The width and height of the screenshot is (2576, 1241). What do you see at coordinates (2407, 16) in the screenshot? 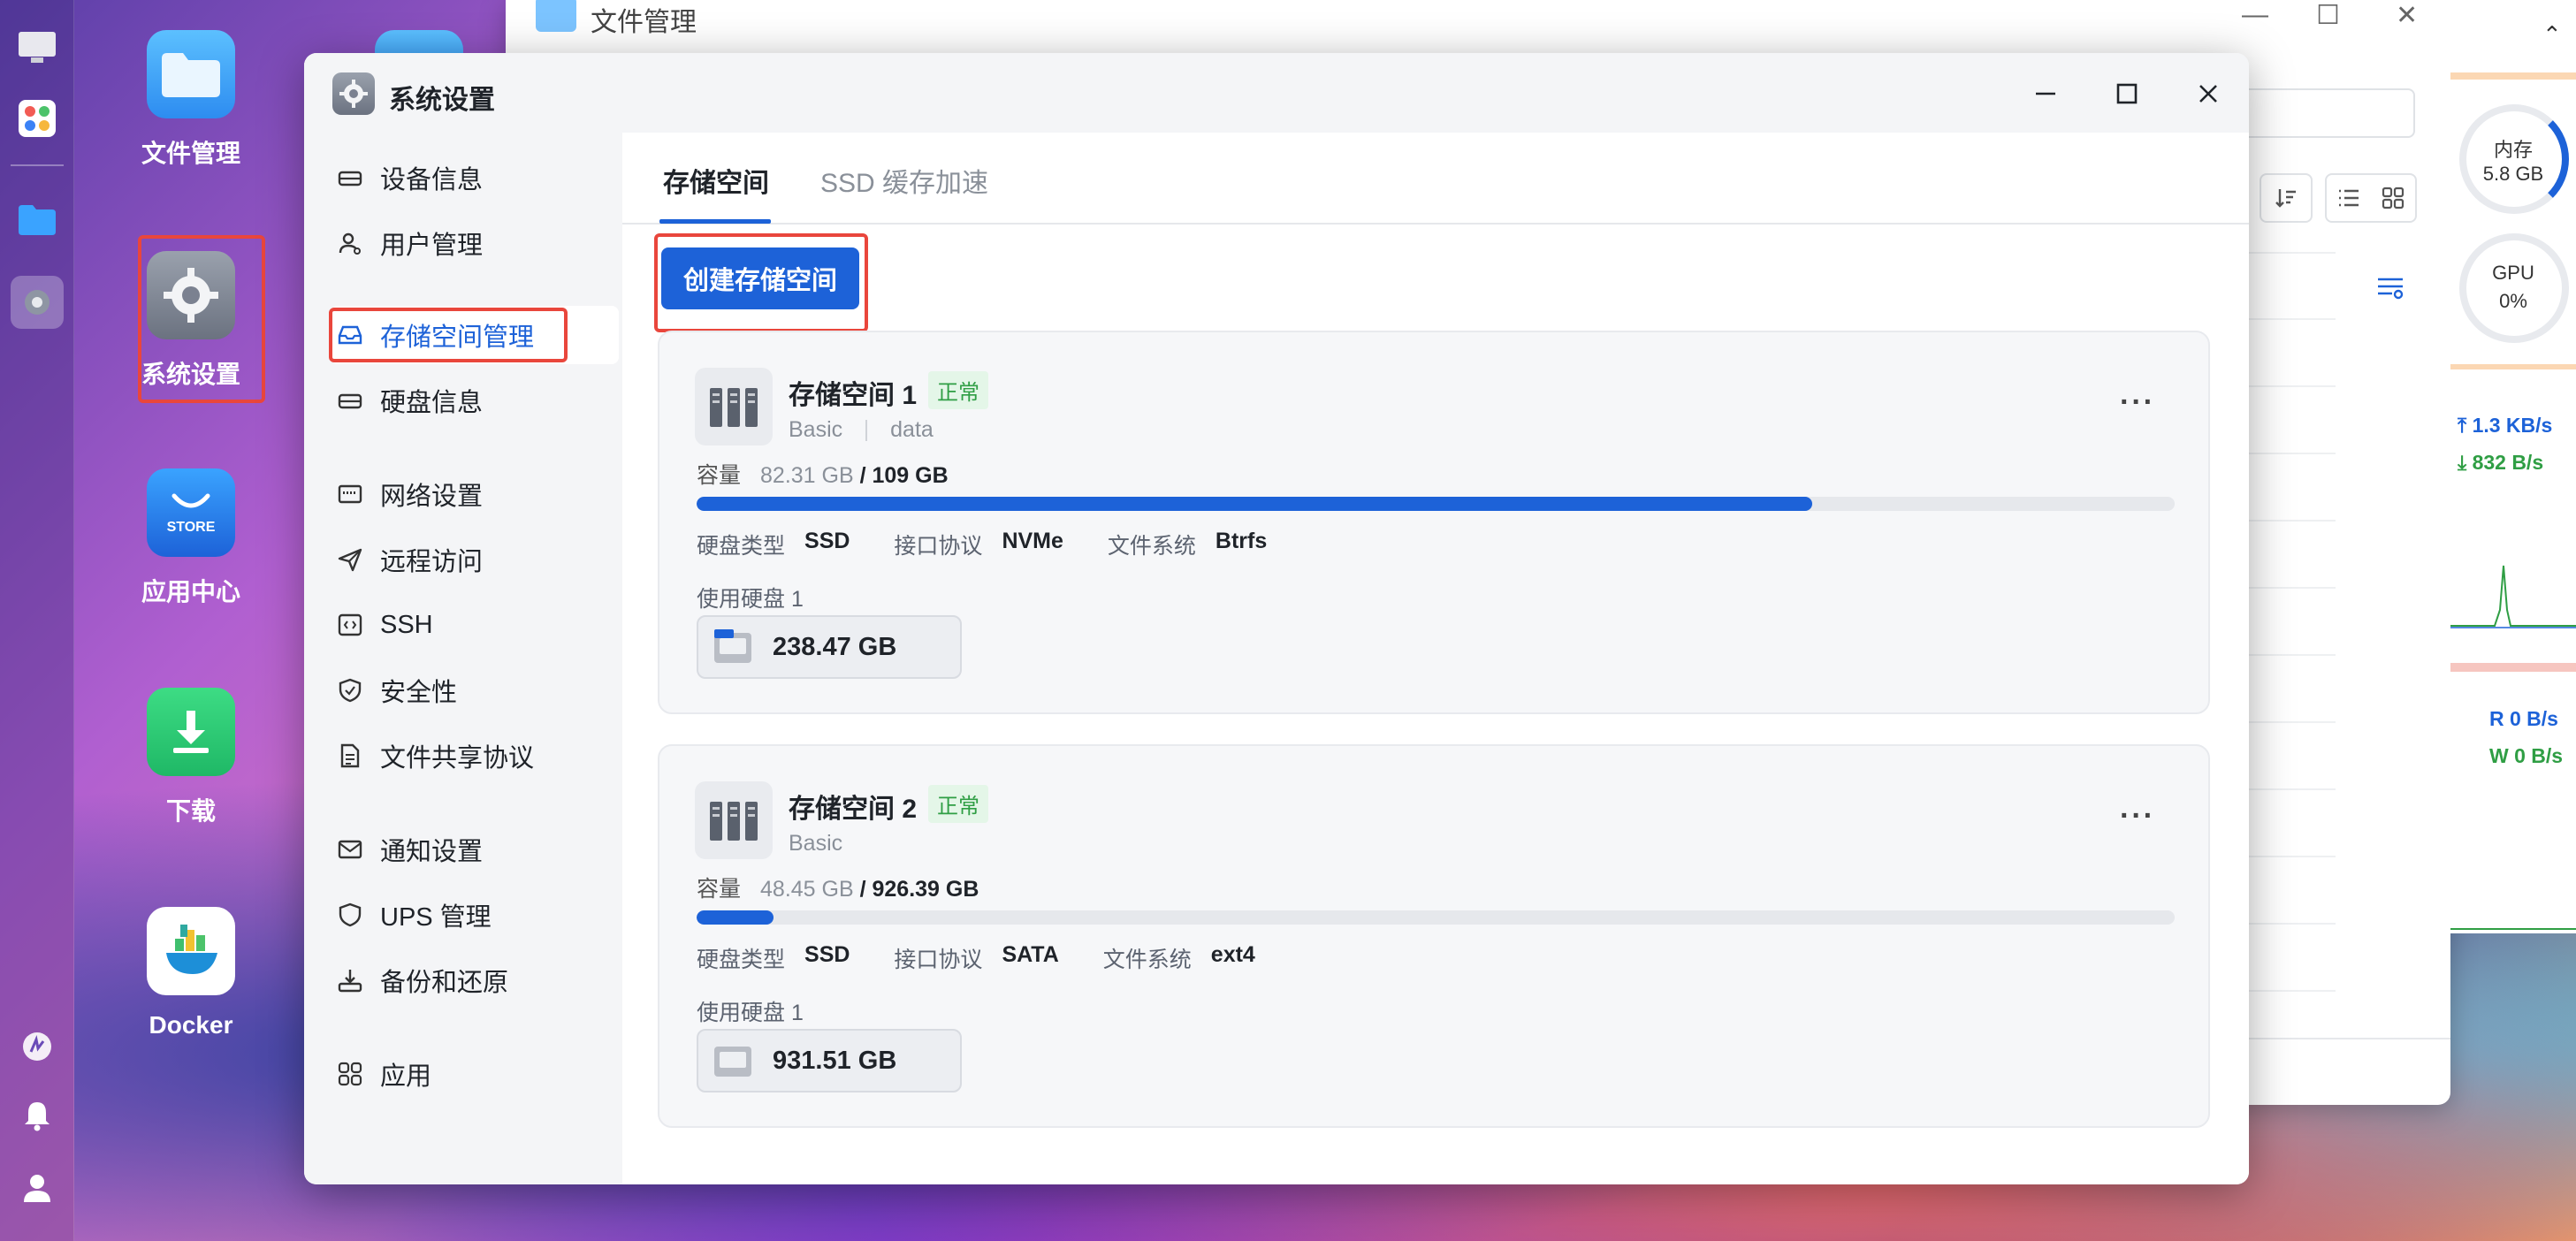
I see `close-button: ✕` at bounding box center [2407, 16].